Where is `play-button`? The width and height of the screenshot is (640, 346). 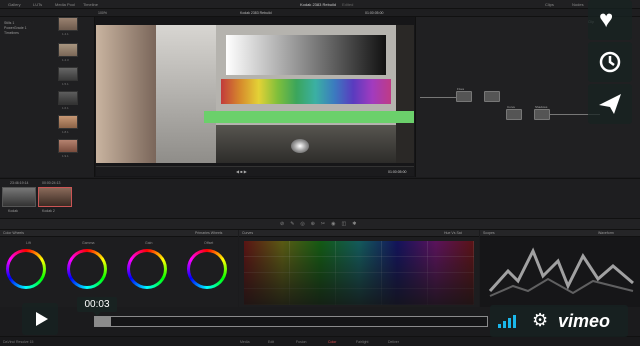
play-button is located at coordinates (40, 319).